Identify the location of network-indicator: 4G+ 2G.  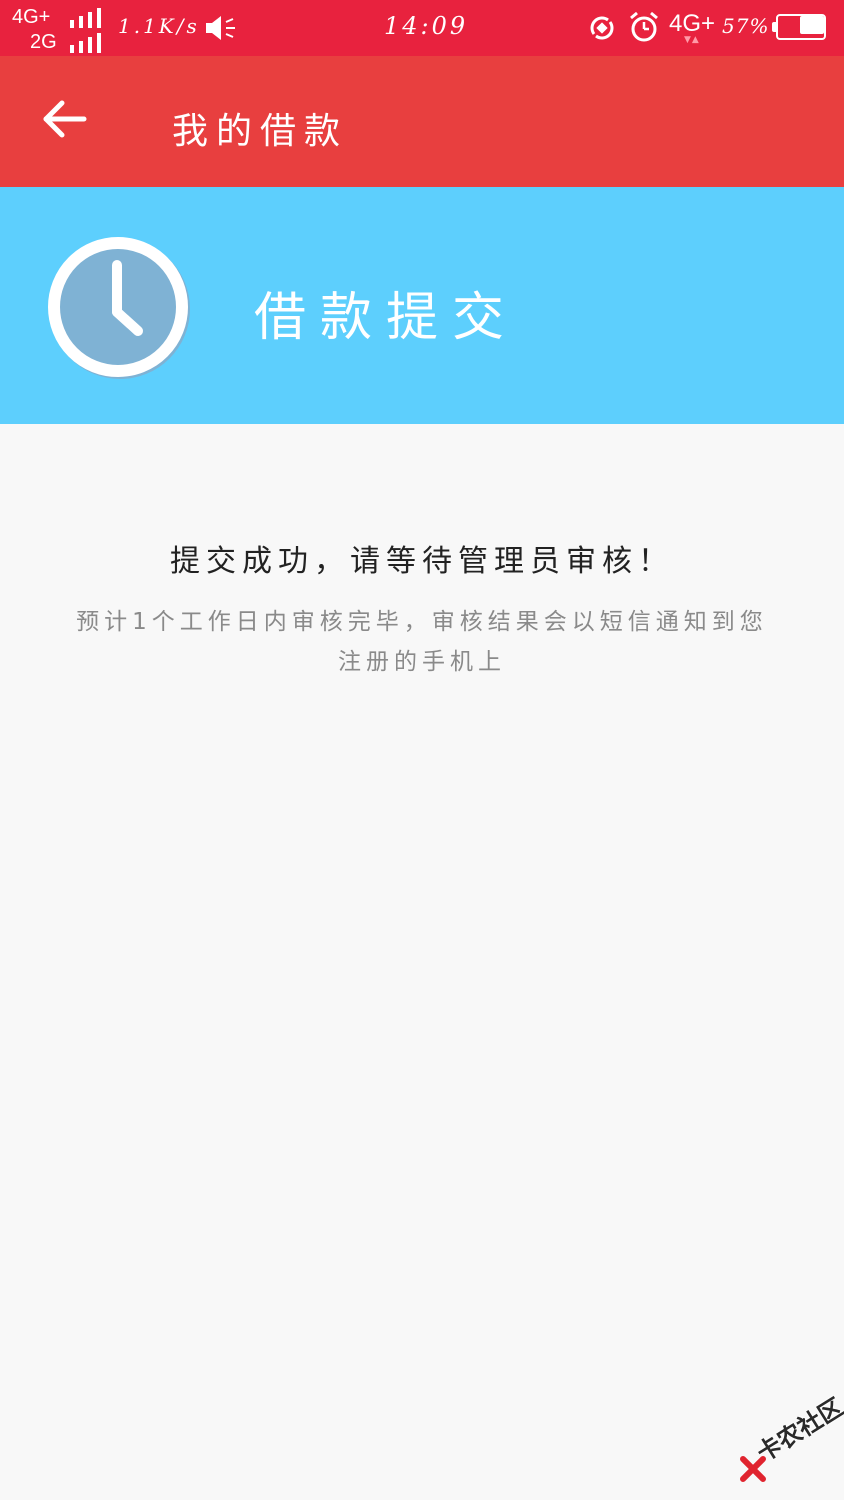
(58, 29).